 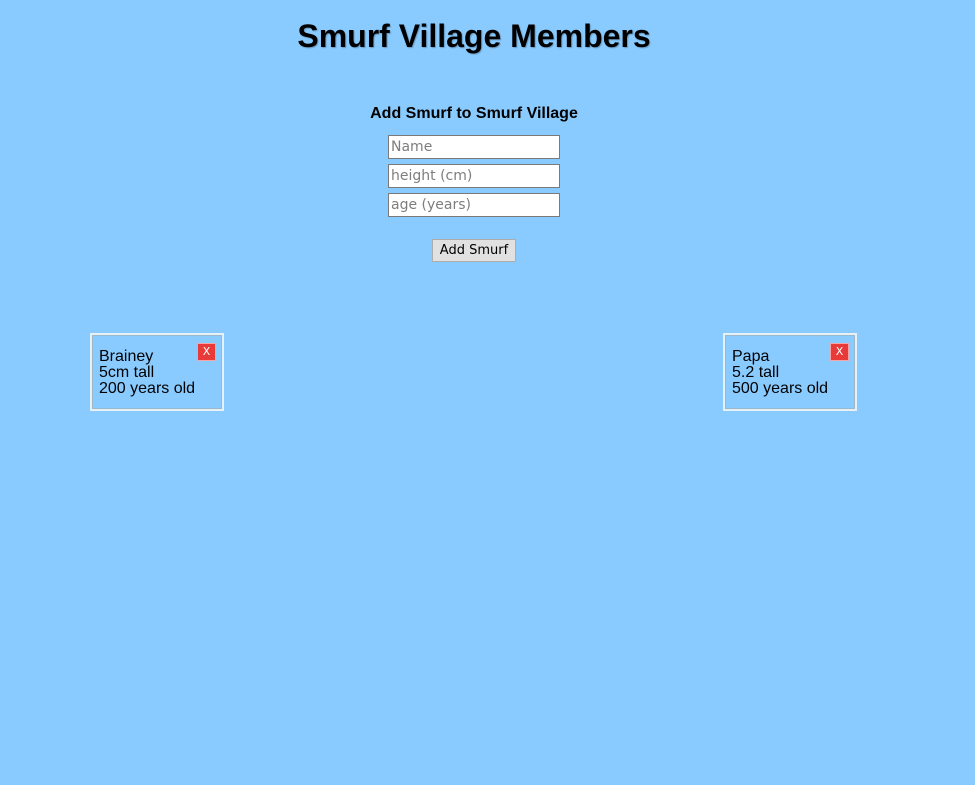 I want to click on age-input, so click(x=474, y=205).